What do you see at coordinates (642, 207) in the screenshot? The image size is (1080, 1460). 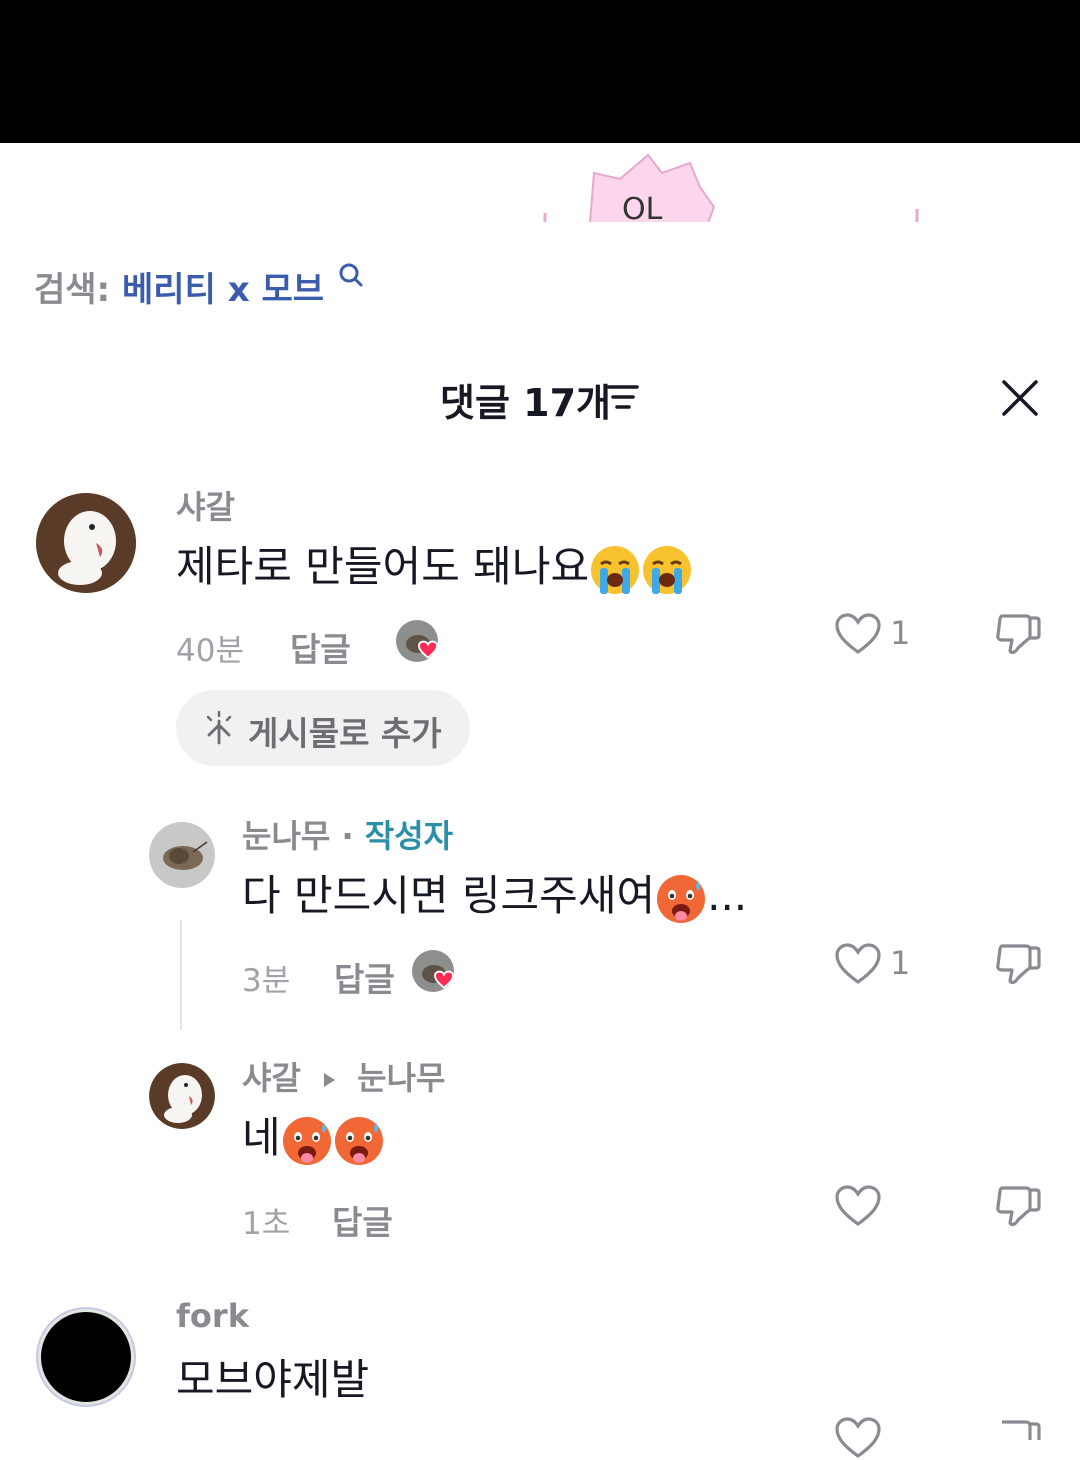 I see `svg-text: OL` at bounding box center [642, 207].